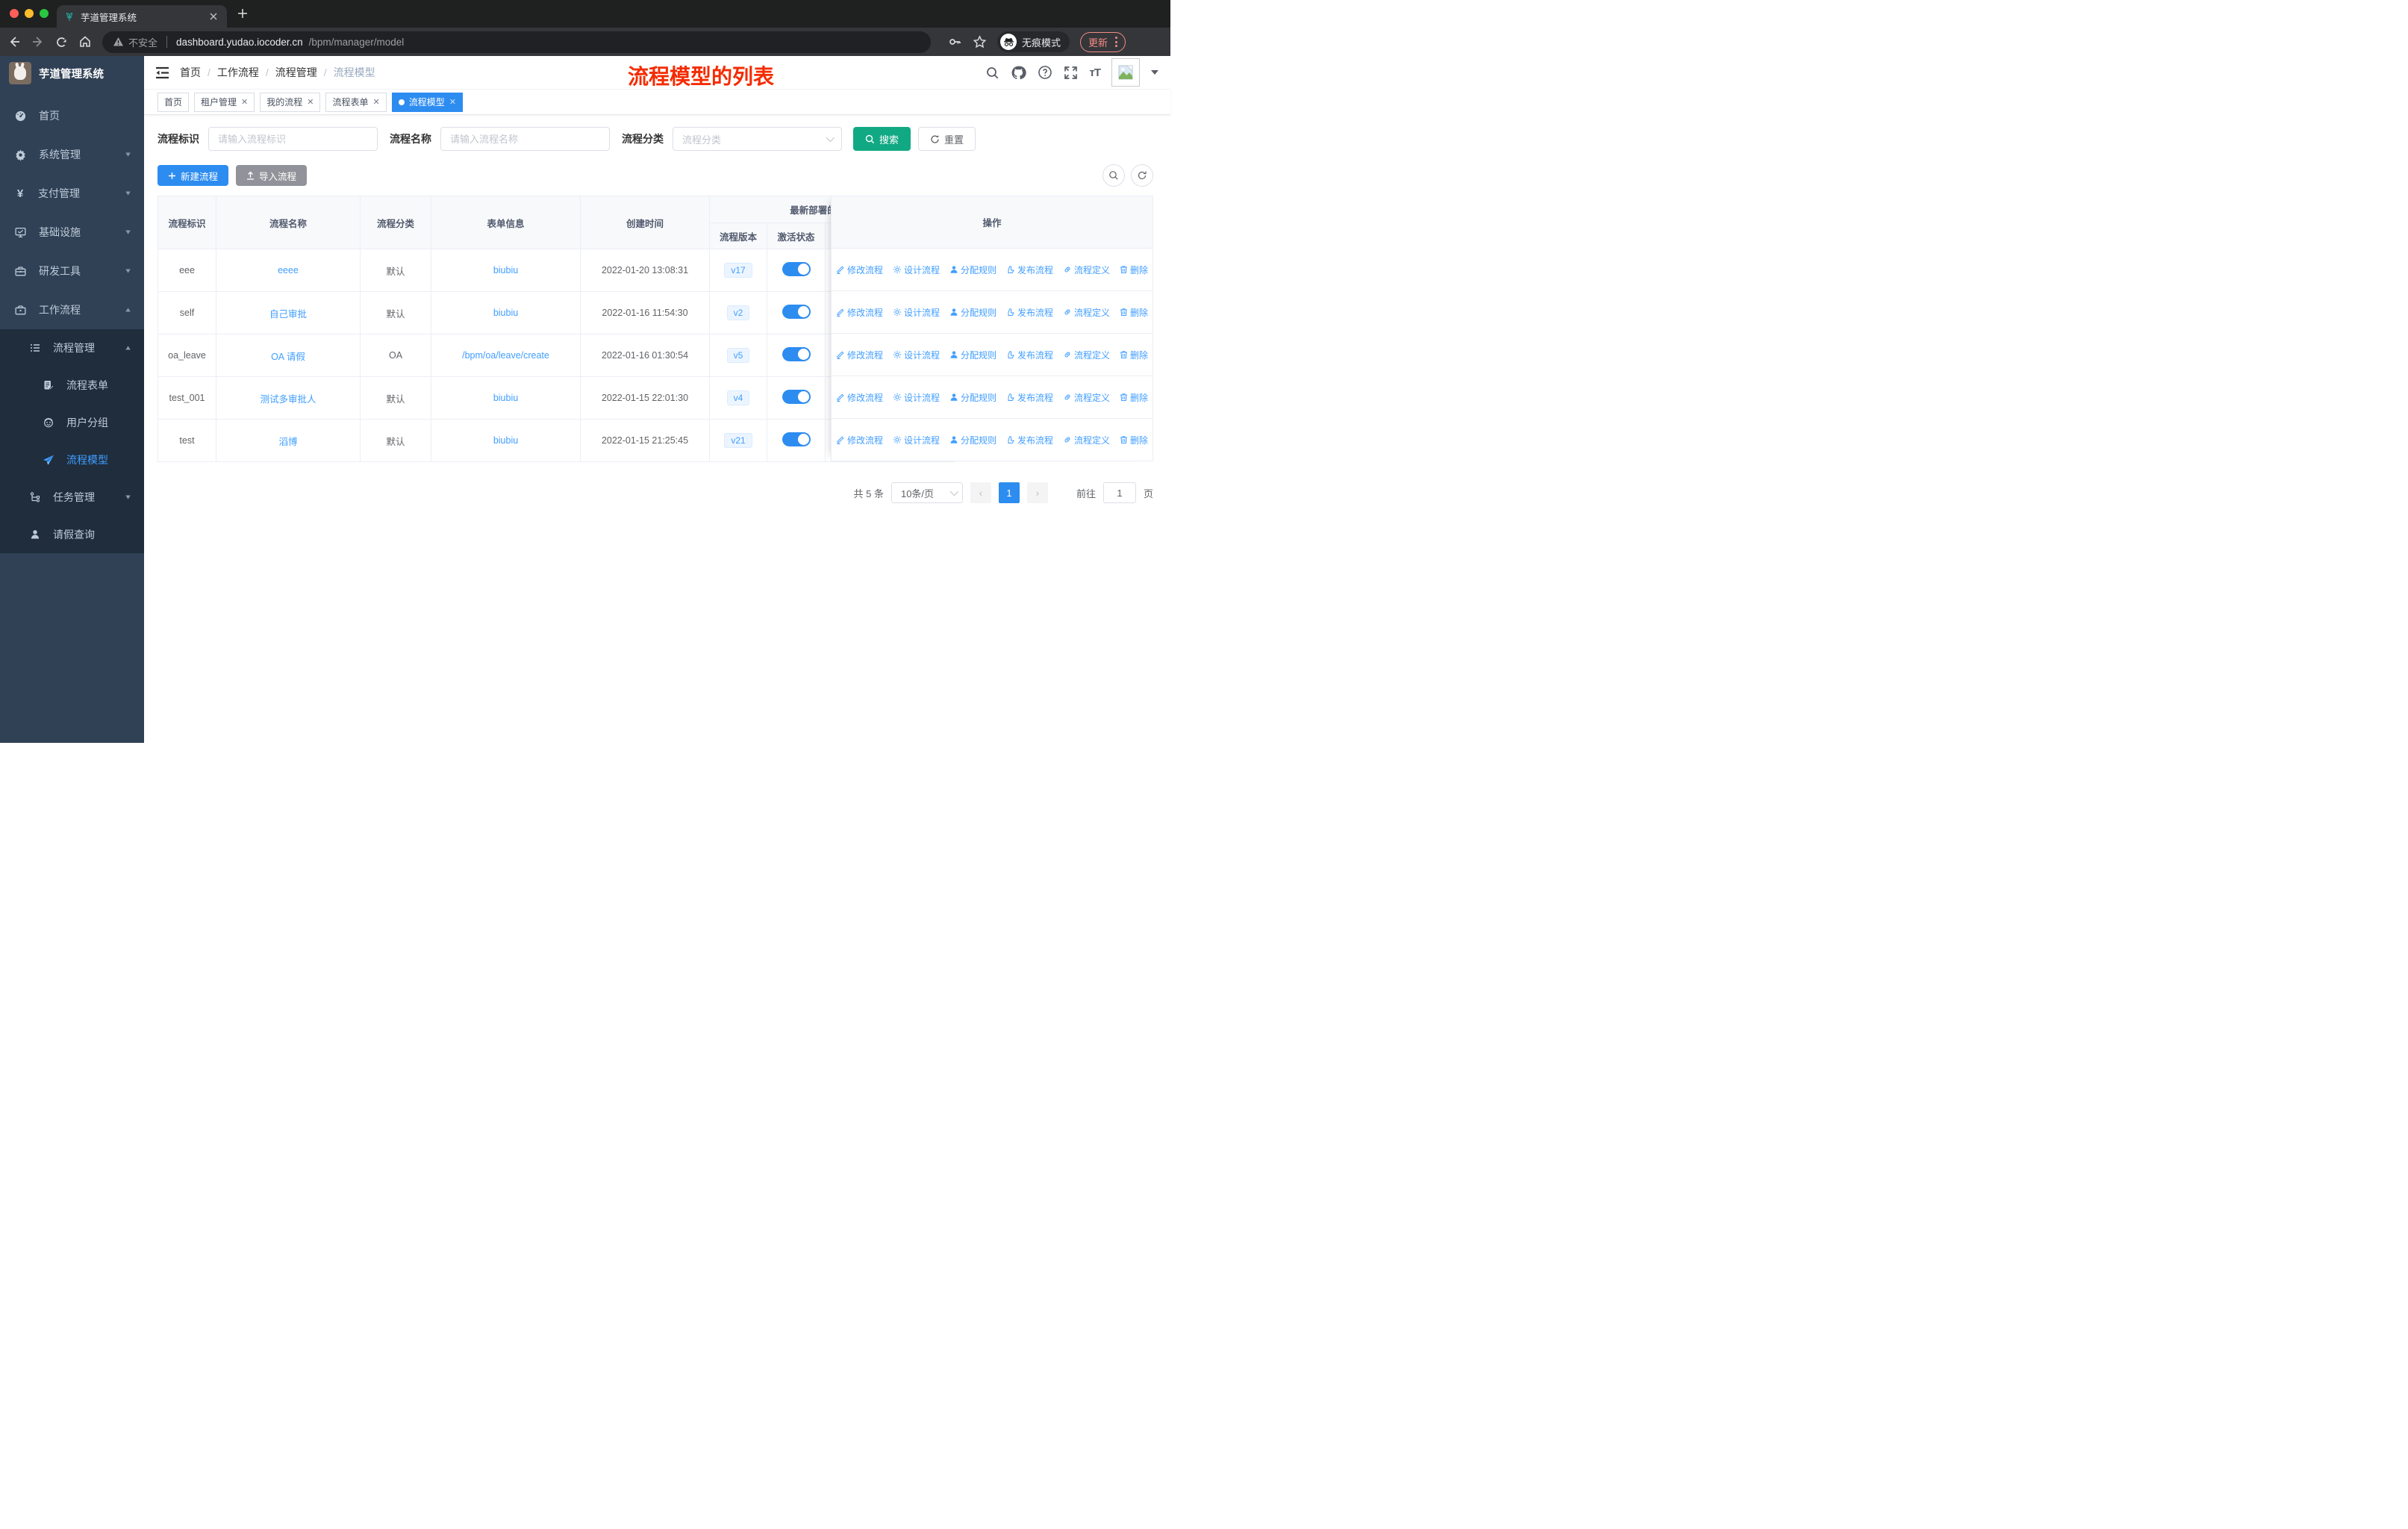  Describe the element at coordinates (505, 355) in the screenshot. I see `form-link: /bpm/oa/leave/create` at that location.